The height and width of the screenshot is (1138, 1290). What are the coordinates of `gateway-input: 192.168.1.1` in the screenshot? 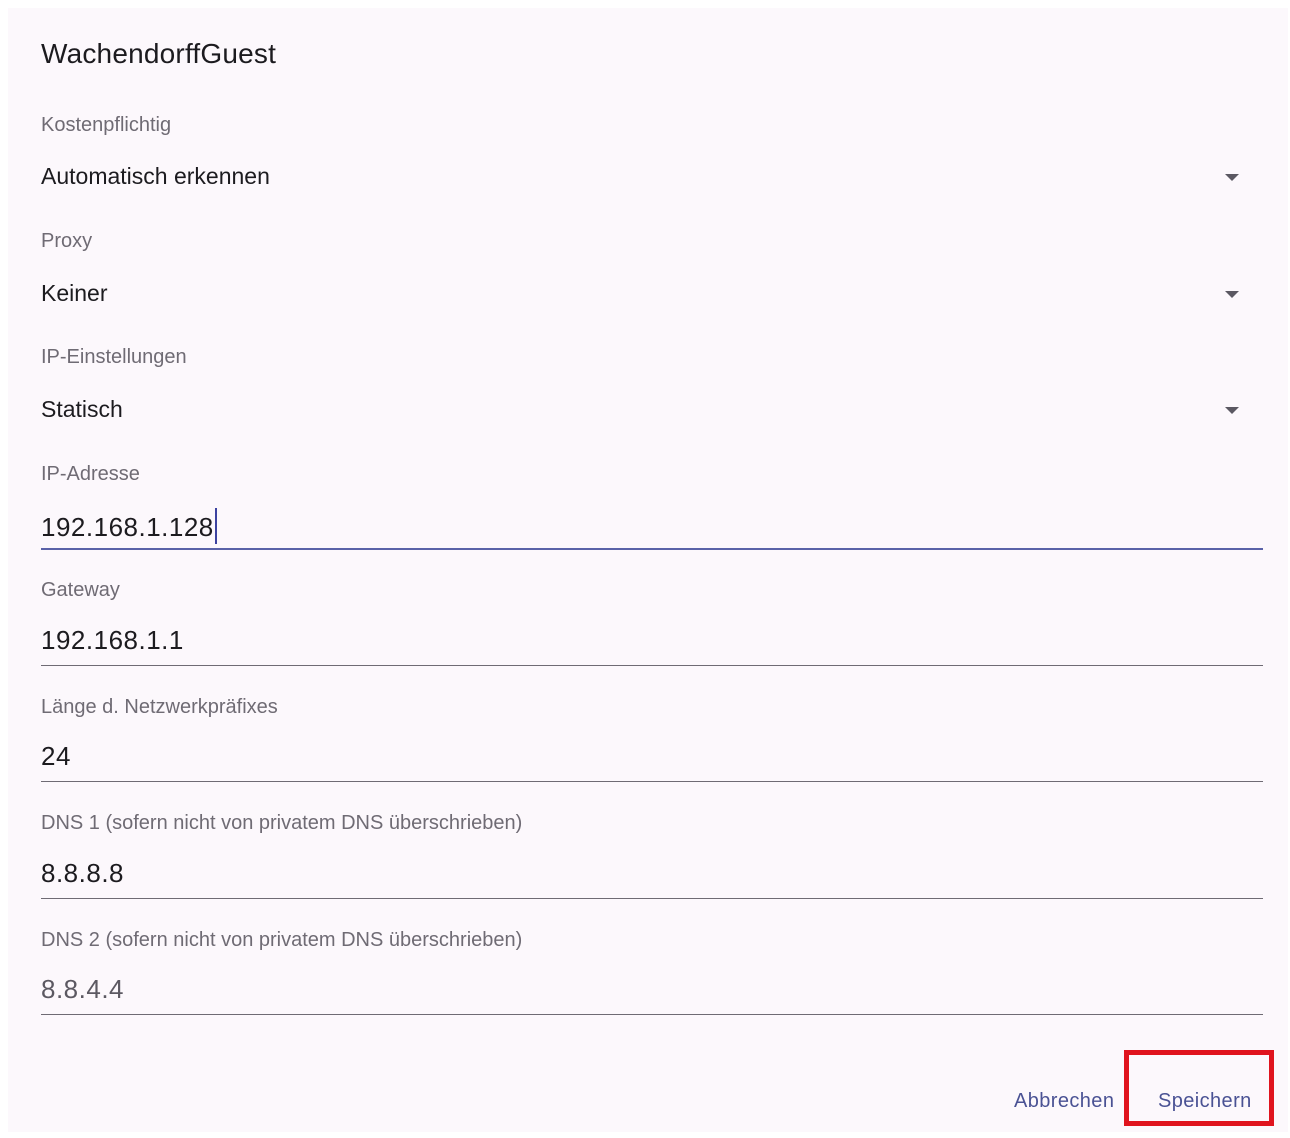 It's located at (112, 640).